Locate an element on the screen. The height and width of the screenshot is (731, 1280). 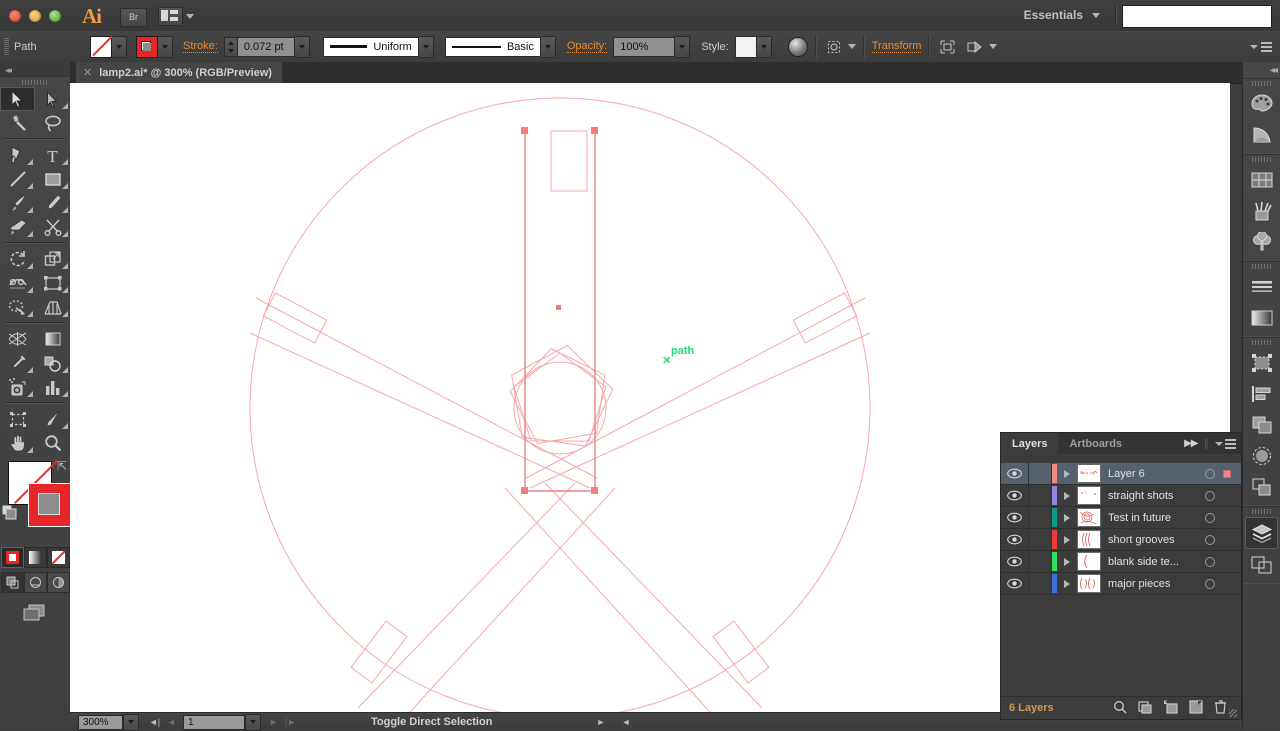
graphic-style-swatch is located at coordinates (745, 46).